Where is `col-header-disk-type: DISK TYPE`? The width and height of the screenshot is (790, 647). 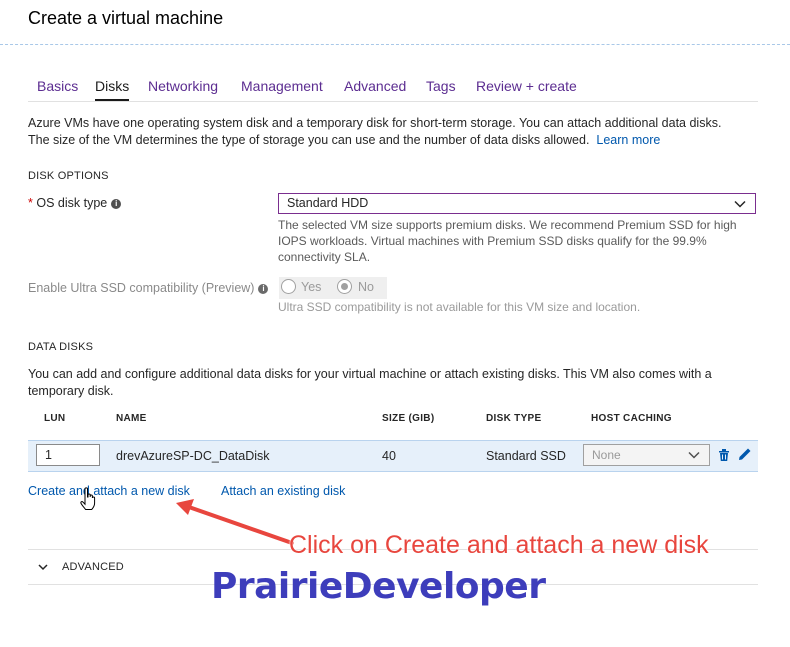
col-header-disk-type: DISK TYPE is located at coordinates (514, 418).